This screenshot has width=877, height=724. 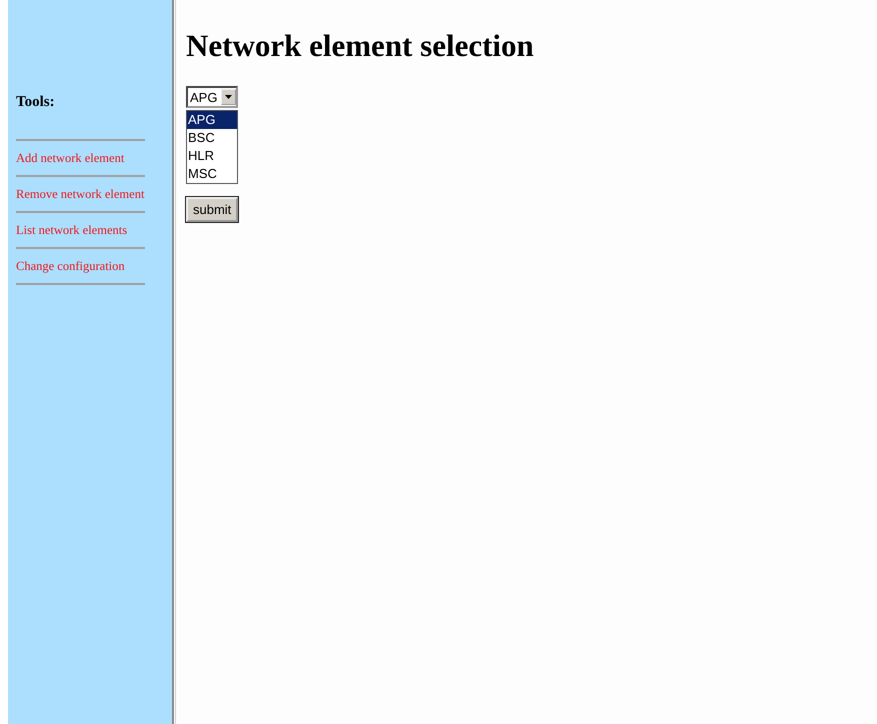 I want to click on sidebar-title: Tools:, so click(x=36, y=102).